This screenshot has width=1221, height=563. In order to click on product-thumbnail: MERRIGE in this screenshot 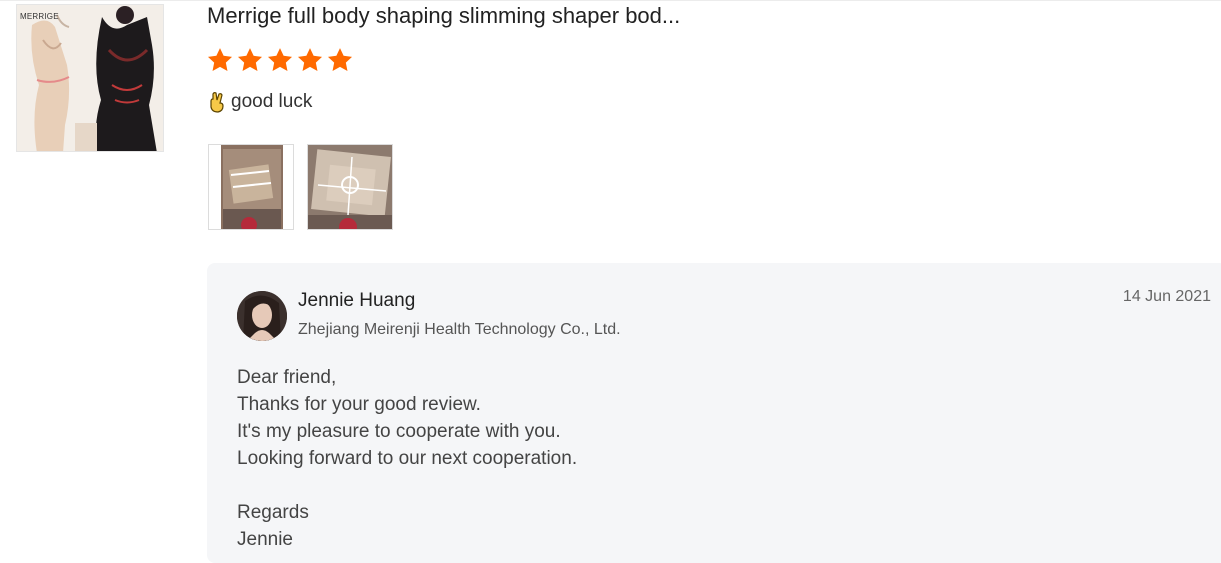, I will do `click(90, 78)`.